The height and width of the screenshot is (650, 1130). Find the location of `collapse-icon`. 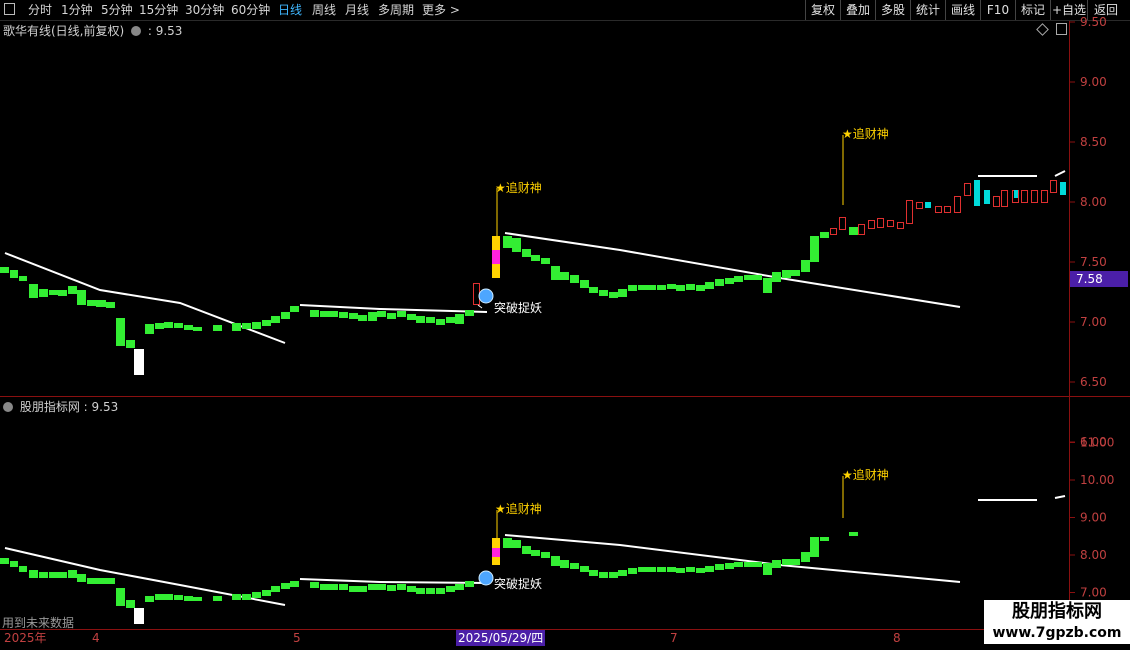

collapse-icon is located at coordinates (8, 407).